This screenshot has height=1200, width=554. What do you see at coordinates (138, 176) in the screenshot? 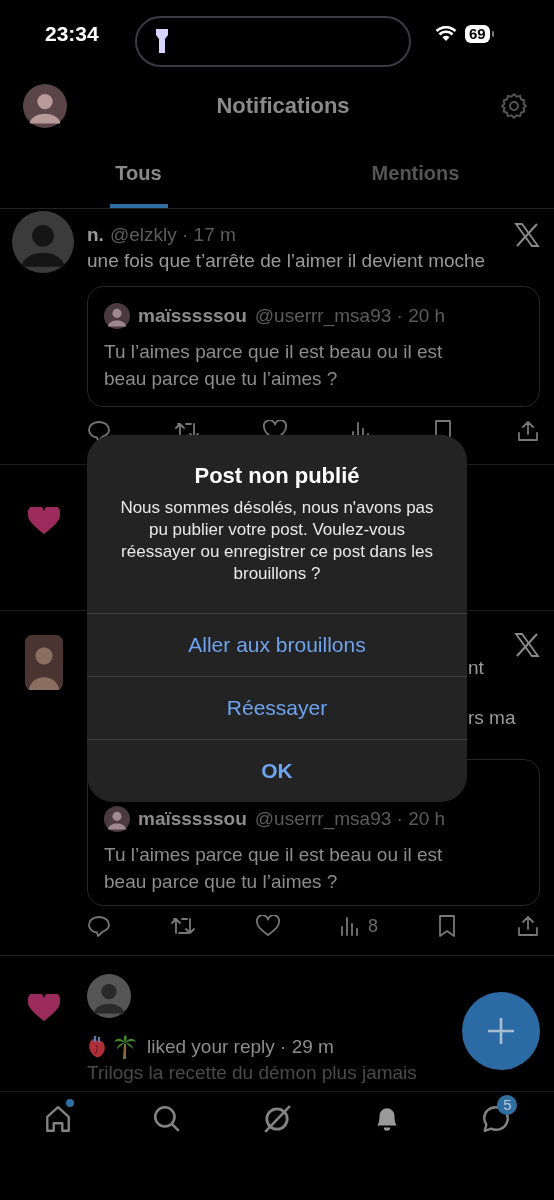
I see `tab: Tous` at bounding box center [138, 176].